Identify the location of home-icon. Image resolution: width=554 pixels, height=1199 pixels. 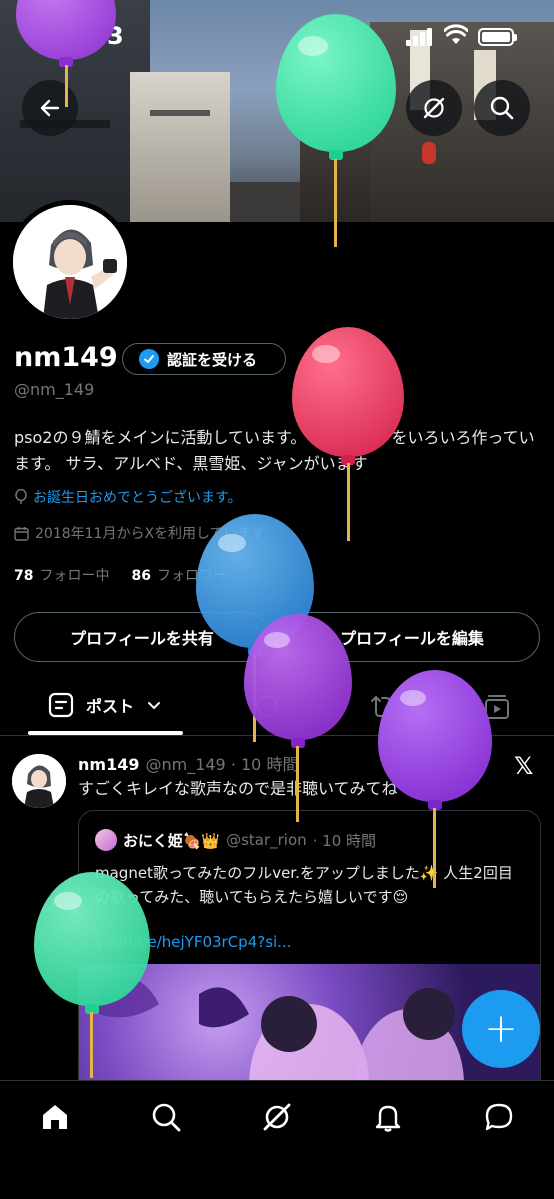
(55, 1117).